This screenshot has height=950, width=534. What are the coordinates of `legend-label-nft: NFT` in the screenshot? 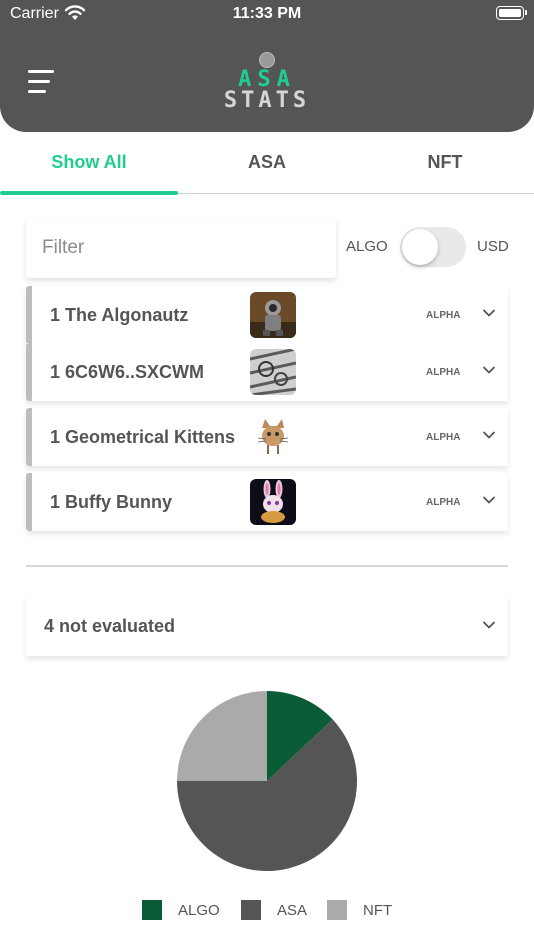 It's located at (378, 910).